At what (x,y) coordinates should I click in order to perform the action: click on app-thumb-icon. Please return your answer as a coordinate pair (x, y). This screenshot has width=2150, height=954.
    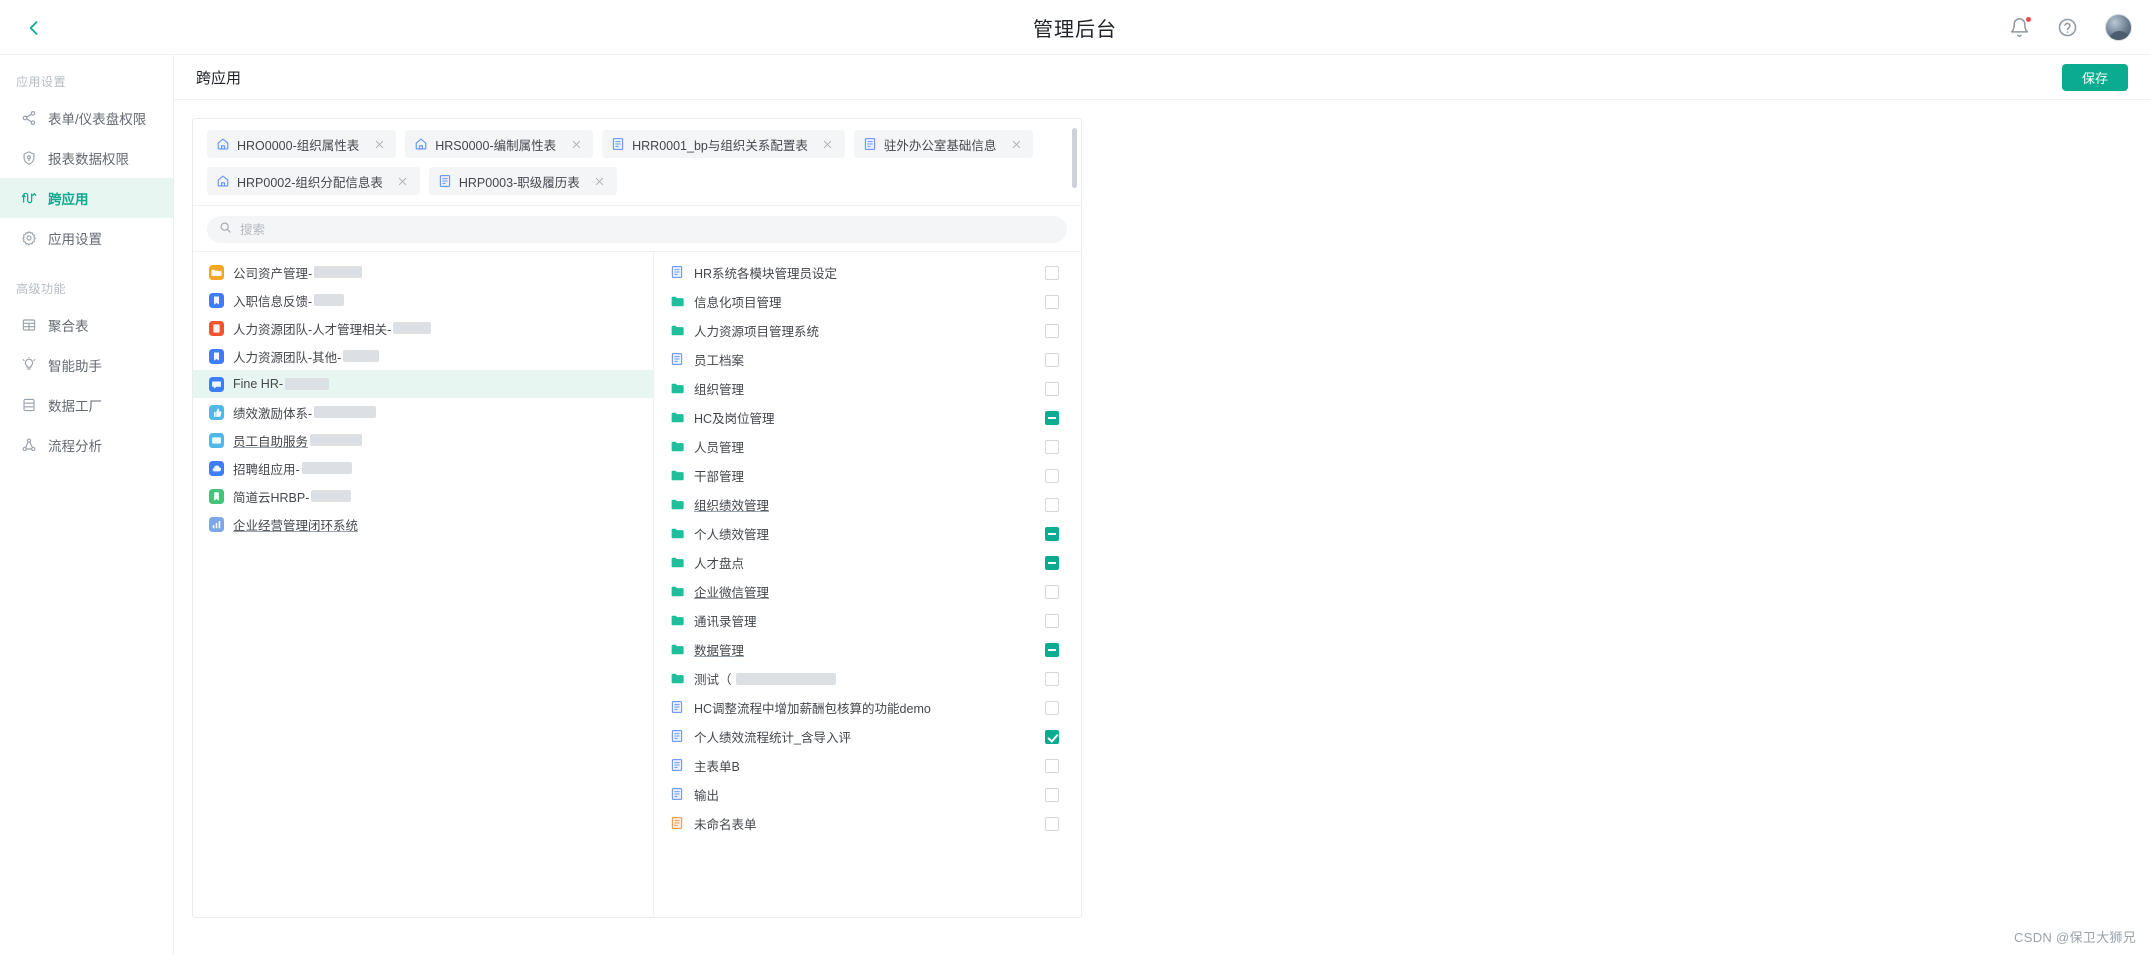
    Looking at the image, I should click on (216, 412).